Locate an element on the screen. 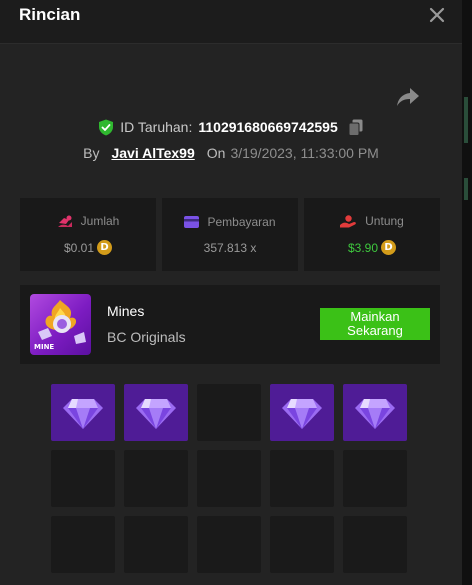  bet-date: 3/19/2023, 11:33:00 PM is located at coordinates (304, 153).